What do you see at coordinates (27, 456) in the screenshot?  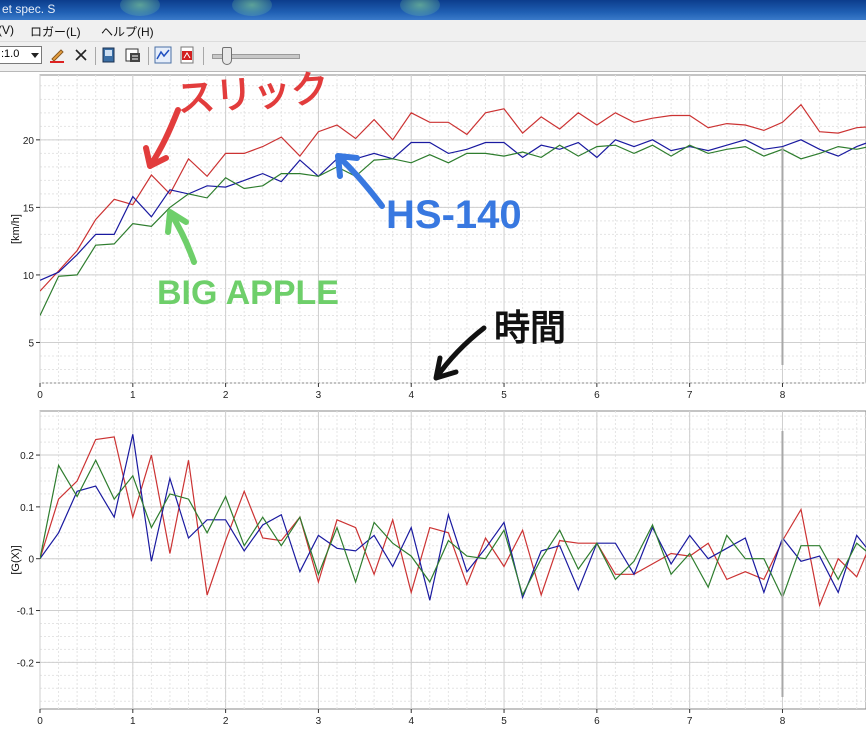 I see `y-tick-label: 0.2` at bounding box center [27, 456].